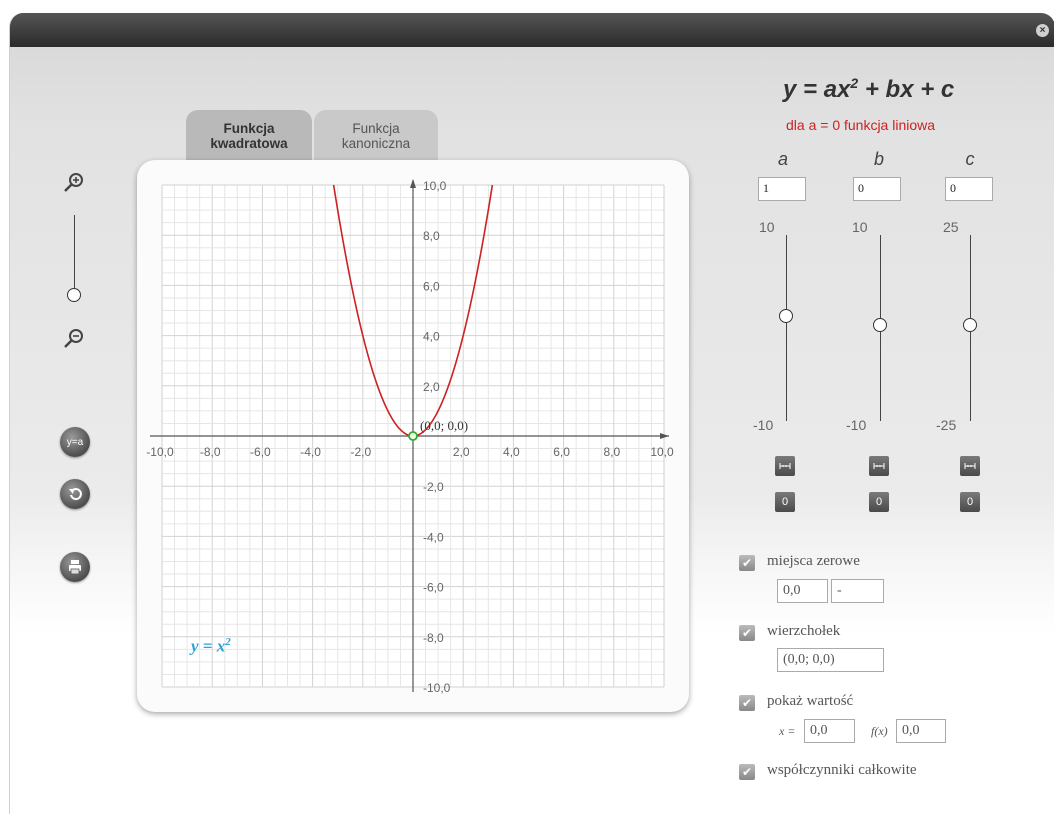 Image resolution: width=1054 pixels, height=814 pixels. What do you see at coordinates (829, 731) in the screenshot?
I see `x-value-input: 0,0` at bounding box center [829, 731].